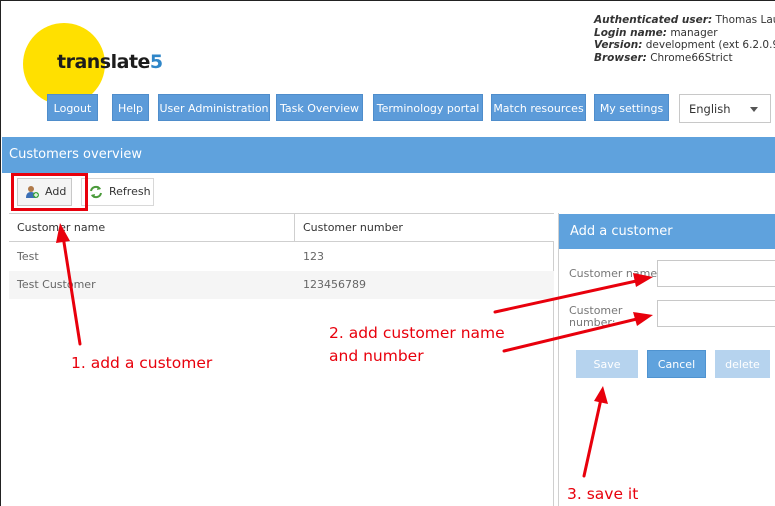 This screenshot has width=775, height=506. Describe the element at coordinates (376, 356) in the screenshot. I see `annotation-step2-line2: and number` at that location.